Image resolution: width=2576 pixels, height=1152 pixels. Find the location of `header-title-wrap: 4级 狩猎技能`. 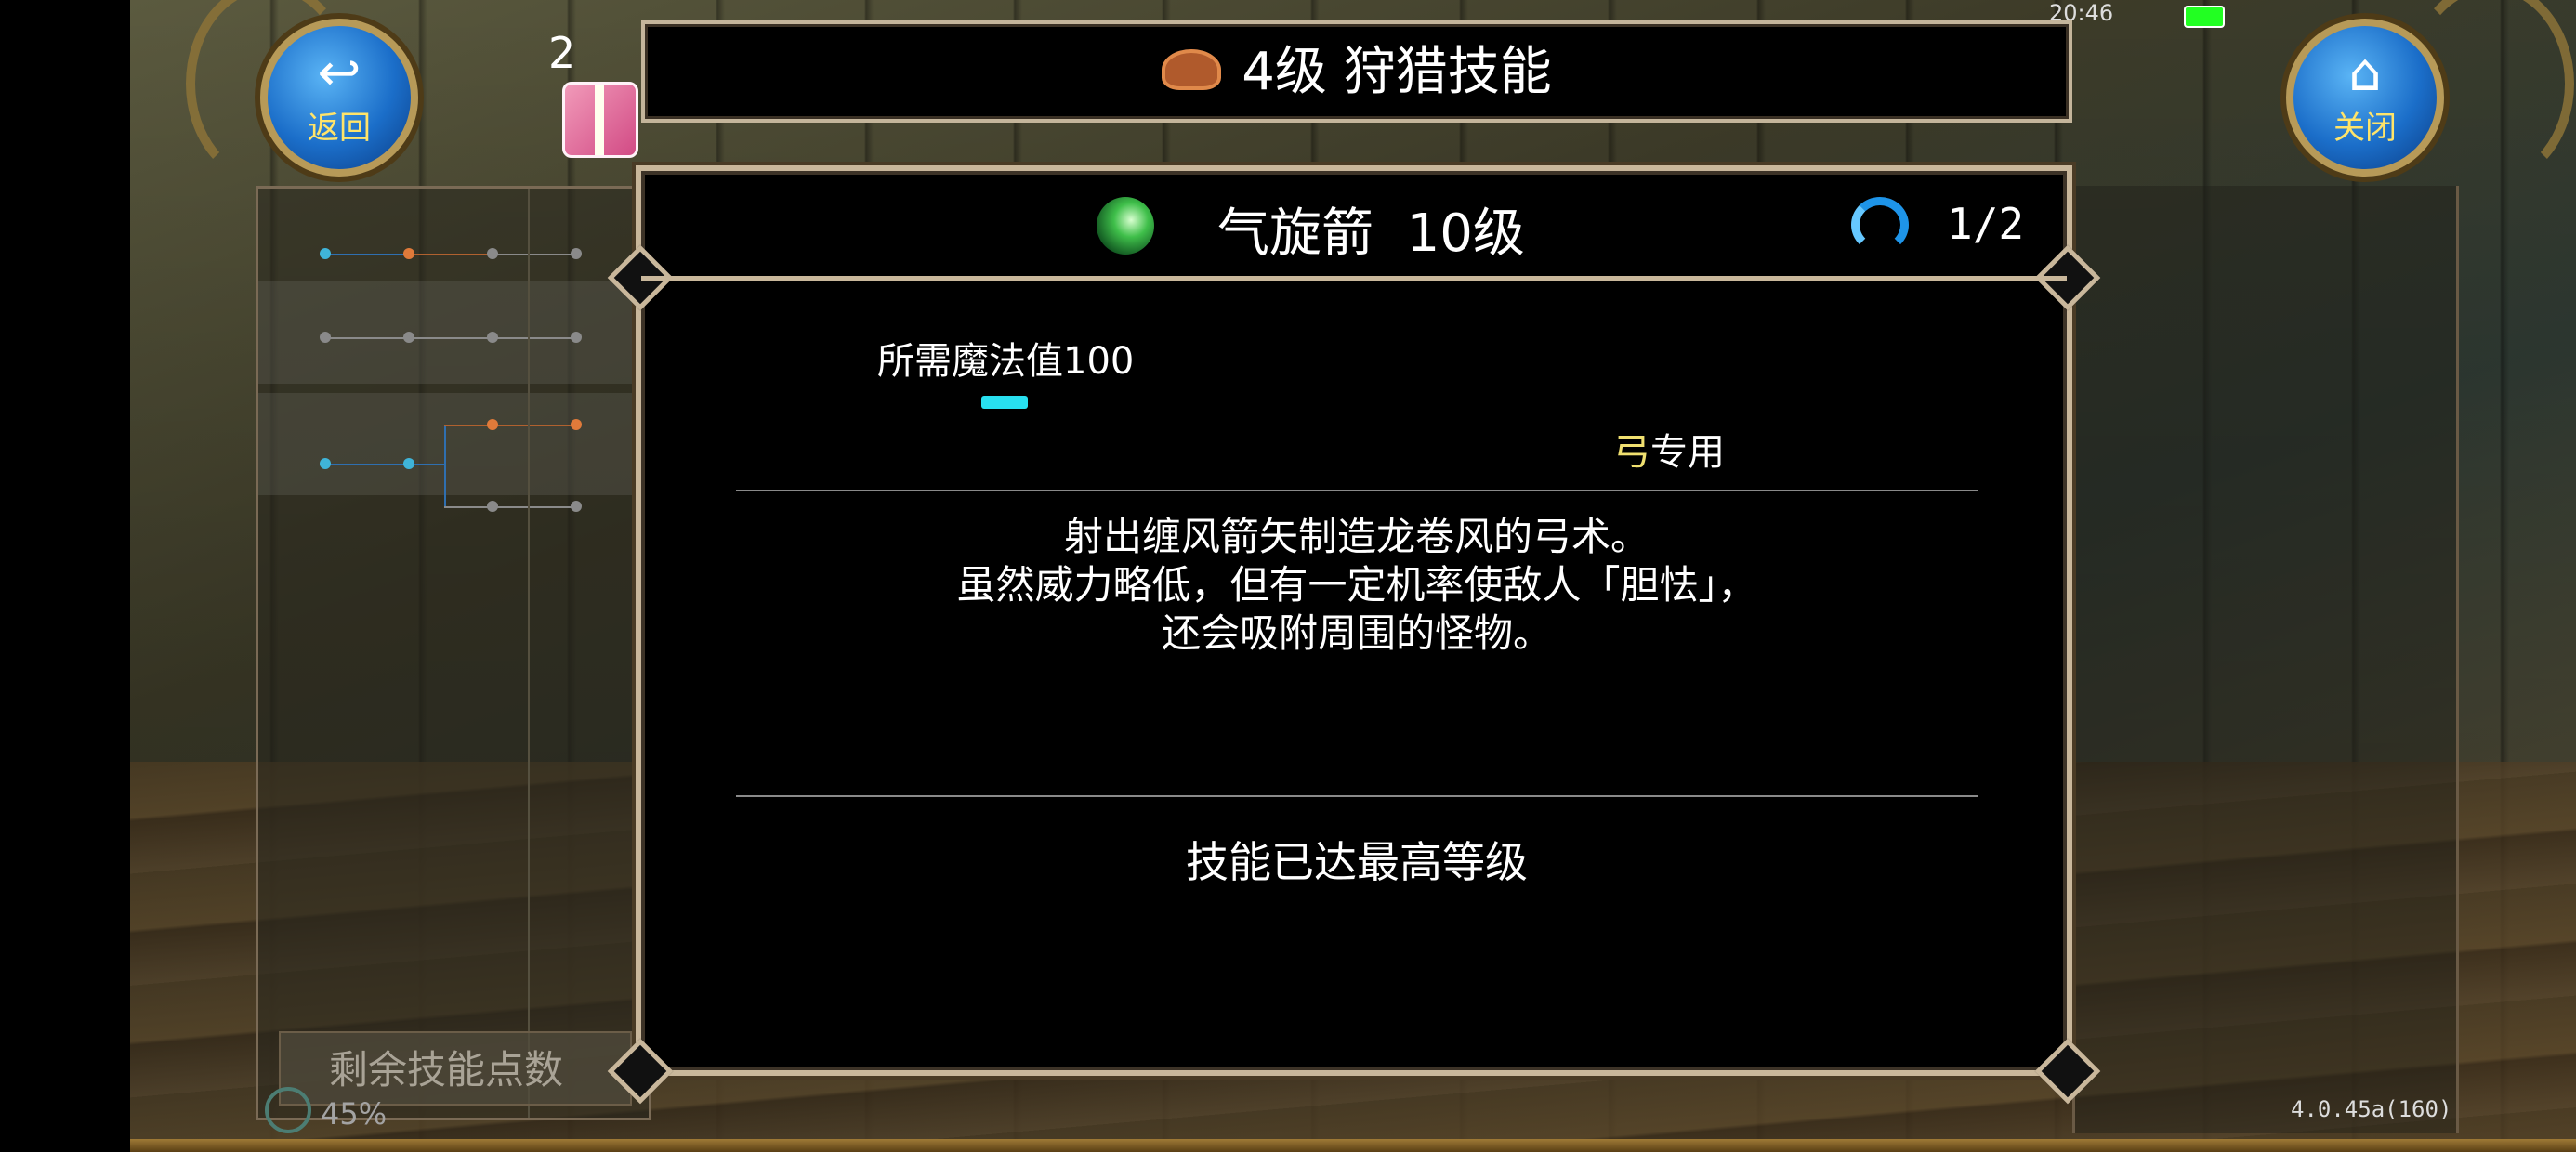

header-title-wrap: 4级 狩猎技能 is located at coordinates (1357, 71).